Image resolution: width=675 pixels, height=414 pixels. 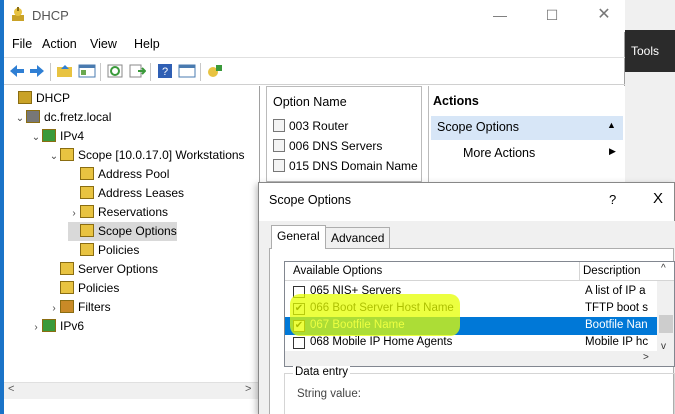 What do you see at coordinates (645, 51) in the screenshot?
I see `tools-menu: Tools` at bounding box center [645, 51].